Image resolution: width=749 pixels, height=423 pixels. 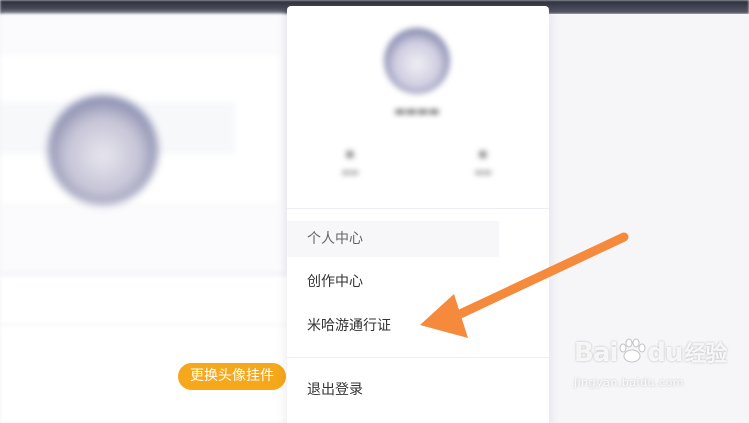 I want to click on arrow-shaft, so click(x=541, y=276).